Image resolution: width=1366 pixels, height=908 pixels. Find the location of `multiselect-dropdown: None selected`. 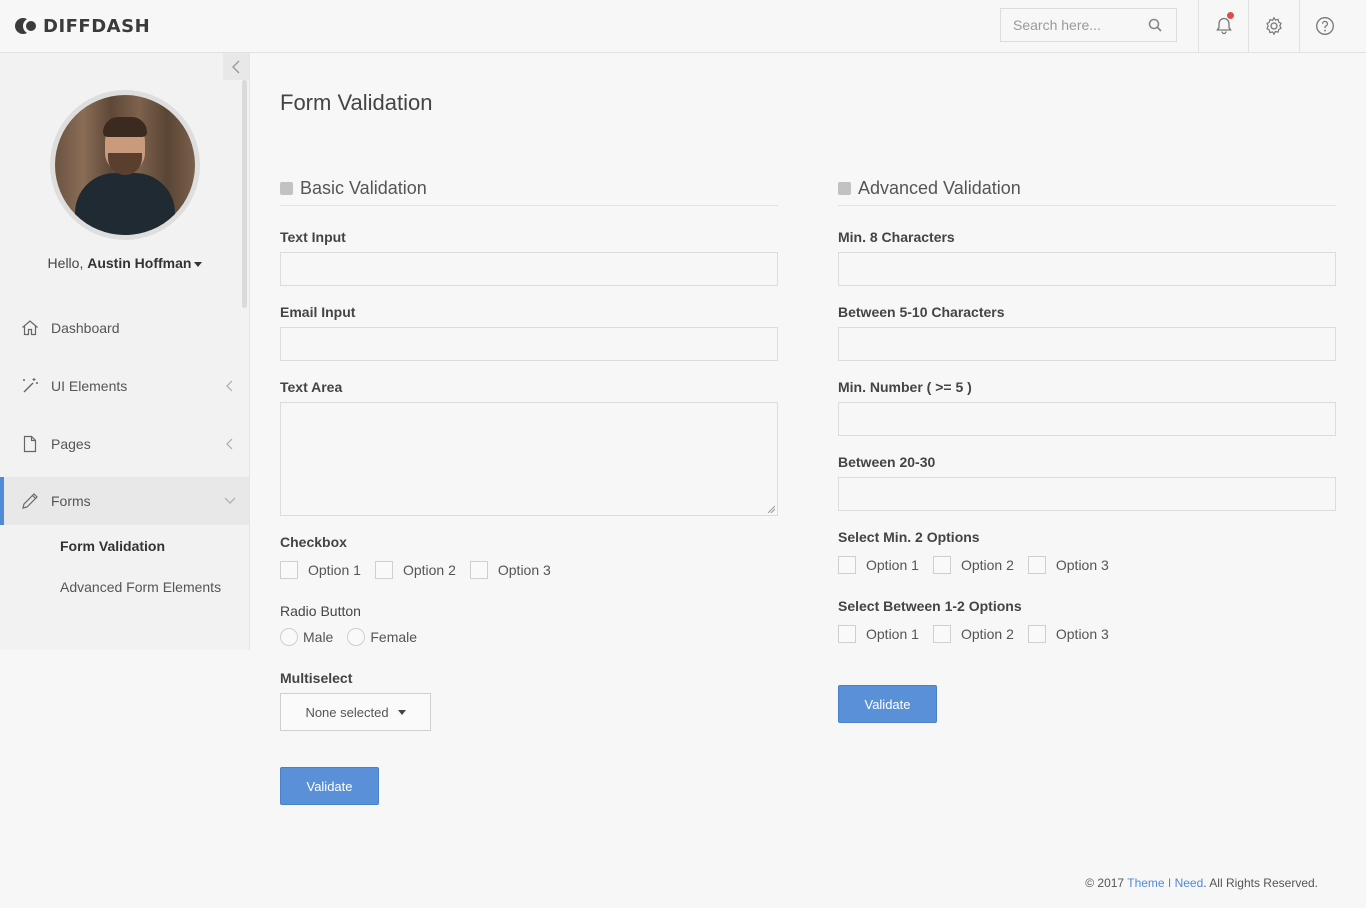

multiselect-dropdown: None selected is located at coordinates (355, 712).